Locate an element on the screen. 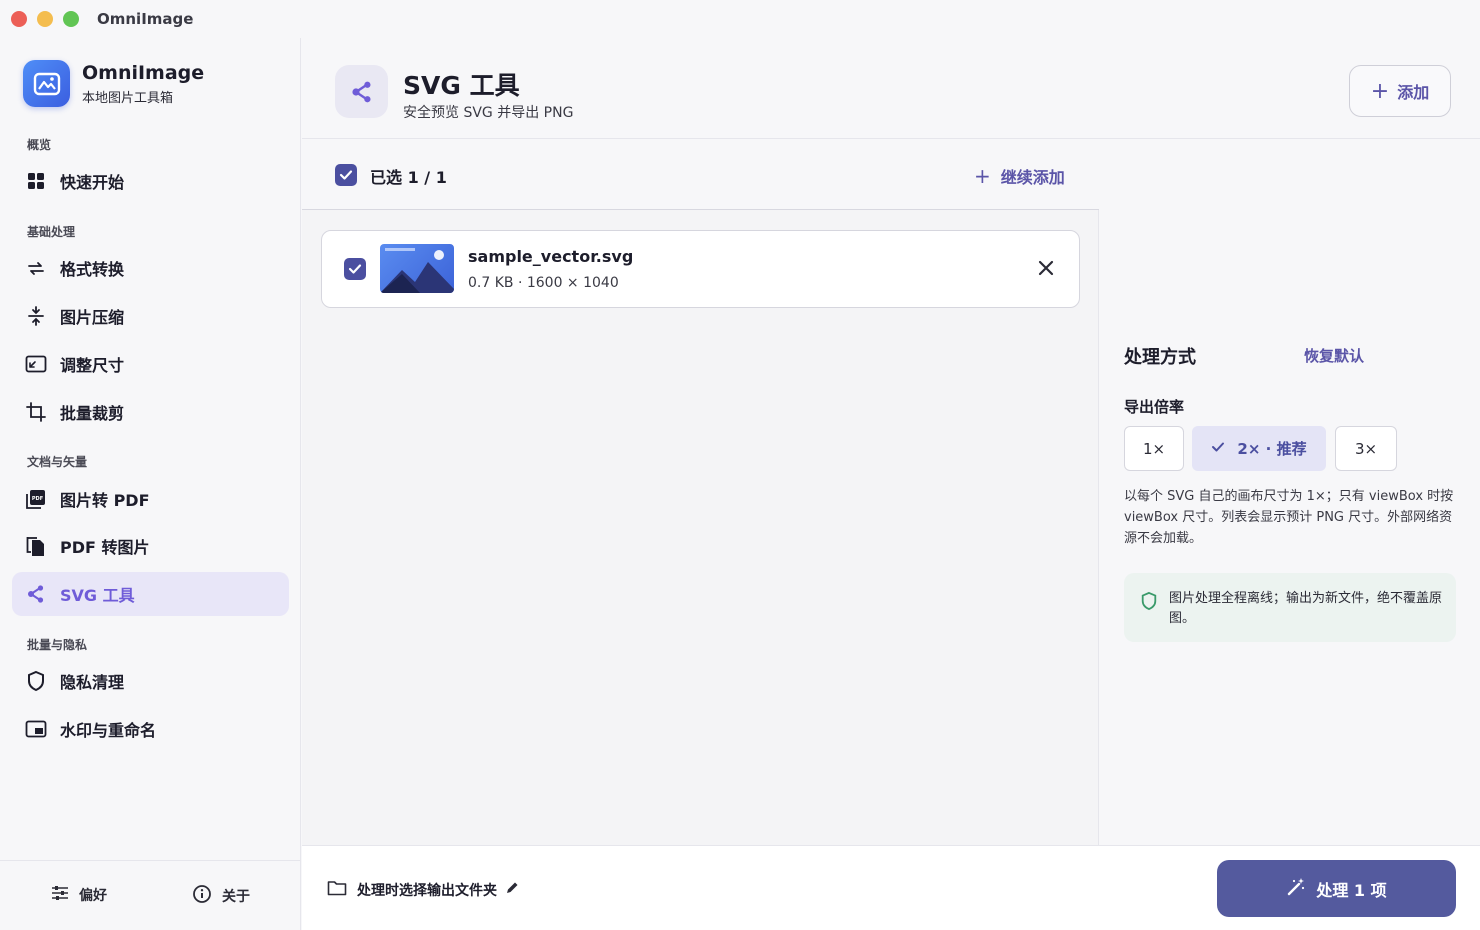  offline-notice: 图片处理全程离线；输出为新文件，绝不覆盖原图。 is located at coordinates (1290, 607).